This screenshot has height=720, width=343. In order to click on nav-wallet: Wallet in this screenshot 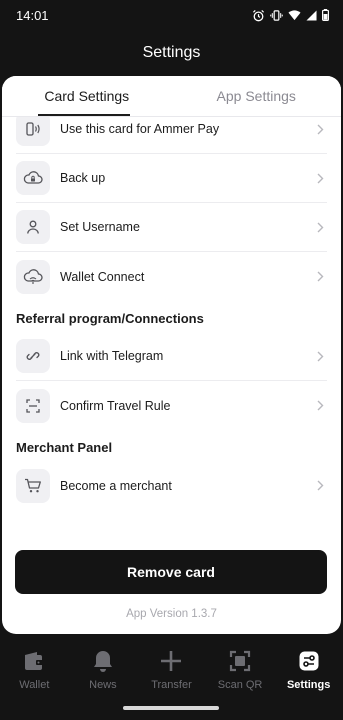, I will do `click(34, 669)`.